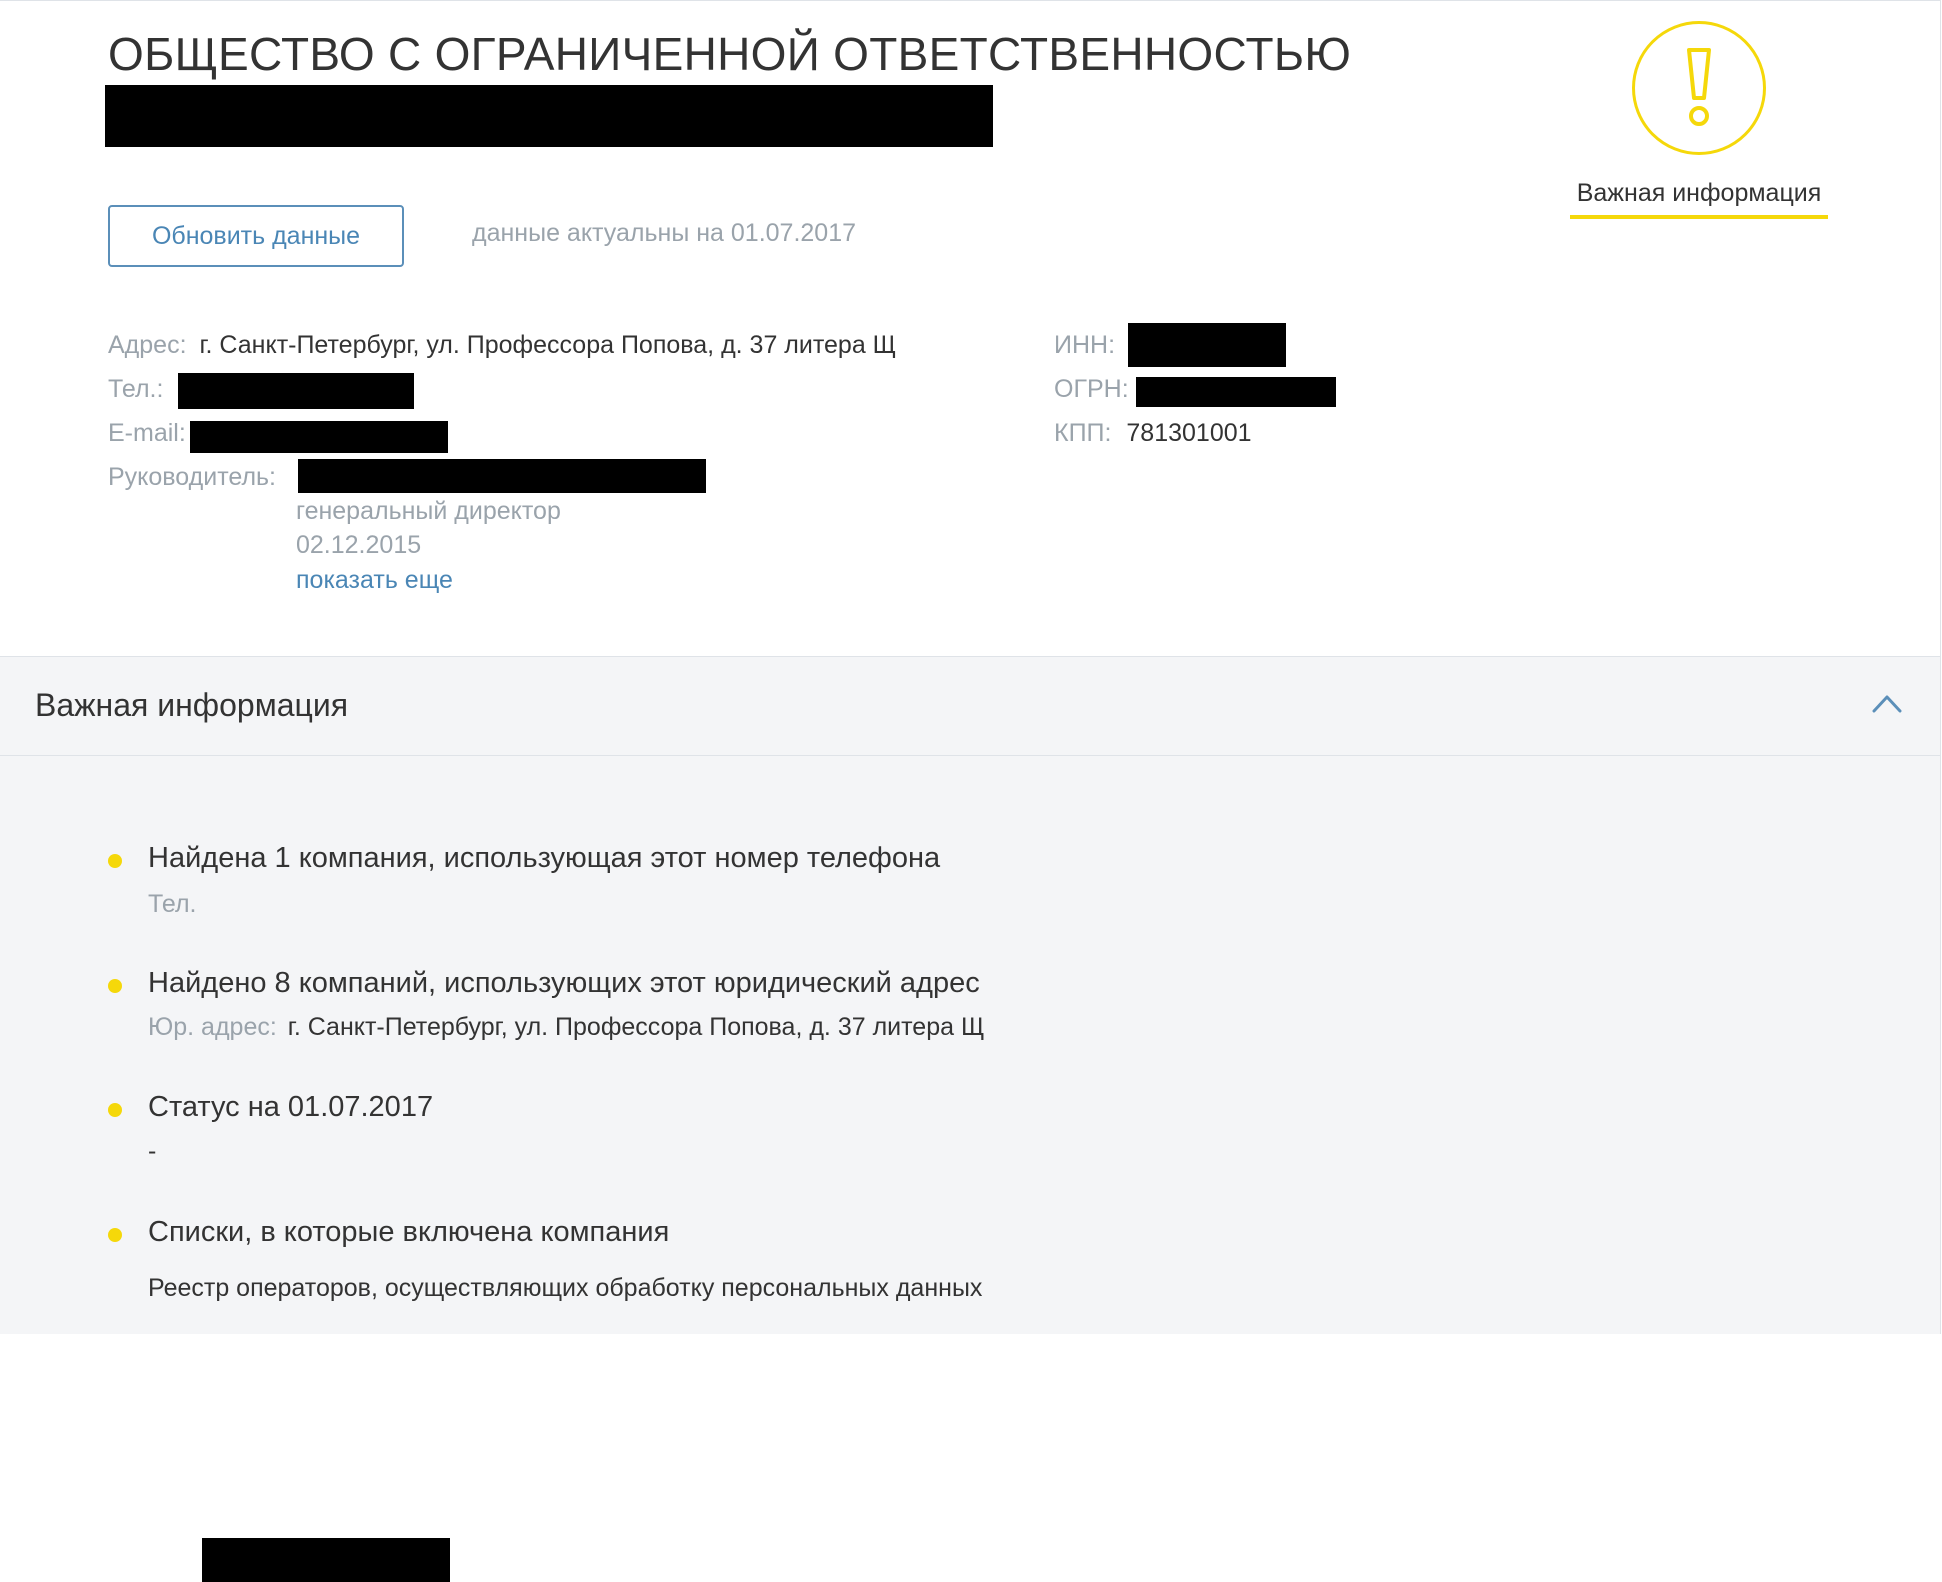 This screenshot has height=1582, width=1942. I want to click on company-title: ОБЩЕСТВО С ОГРАНИЧЕННОЙ ОТВЕТСТВЕННОСТЬЮ, so click(730, 54).